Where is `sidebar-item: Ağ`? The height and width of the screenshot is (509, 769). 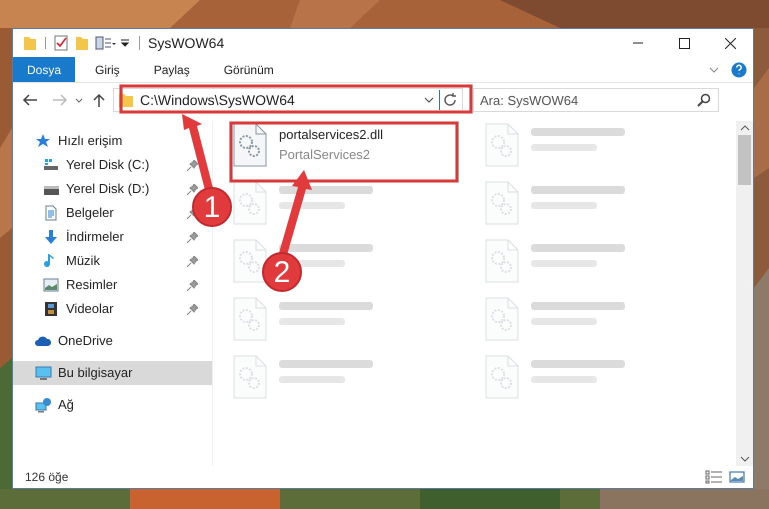 sidebar-item: Ağ is located at coordinates (47, 405).